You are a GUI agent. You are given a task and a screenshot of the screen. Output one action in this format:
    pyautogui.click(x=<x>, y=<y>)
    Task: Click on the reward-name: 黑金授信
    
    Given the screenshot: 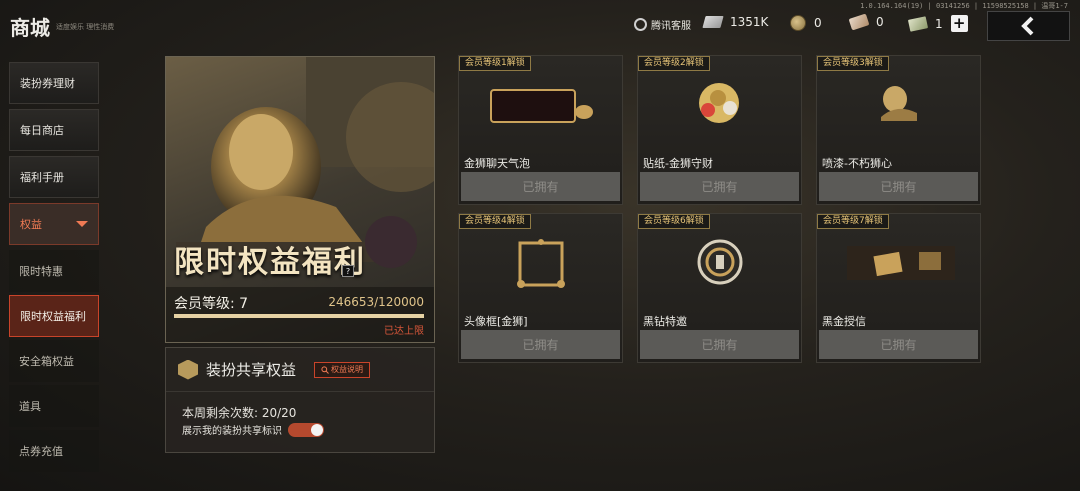 What is the action you would take?
    pyautogui.click(x=844, y=321)
    